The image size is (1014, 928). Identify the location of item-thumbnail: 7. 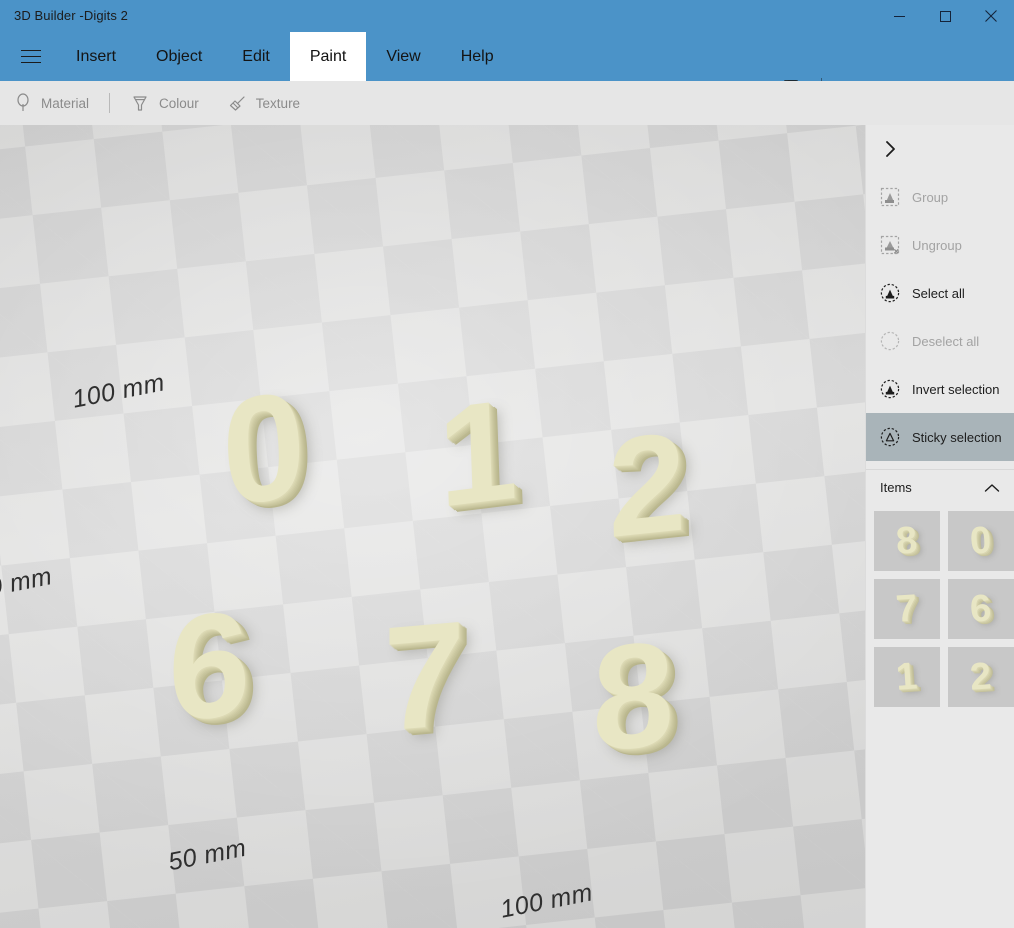
(907, 609).